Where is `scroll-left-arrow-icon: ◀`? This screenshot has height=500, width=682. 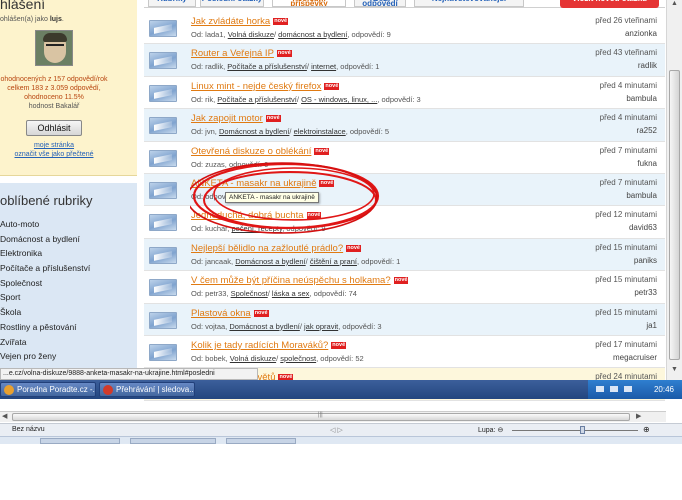
scroll-left-arrow-icon: ◀ is located at coordinates (4, 416).